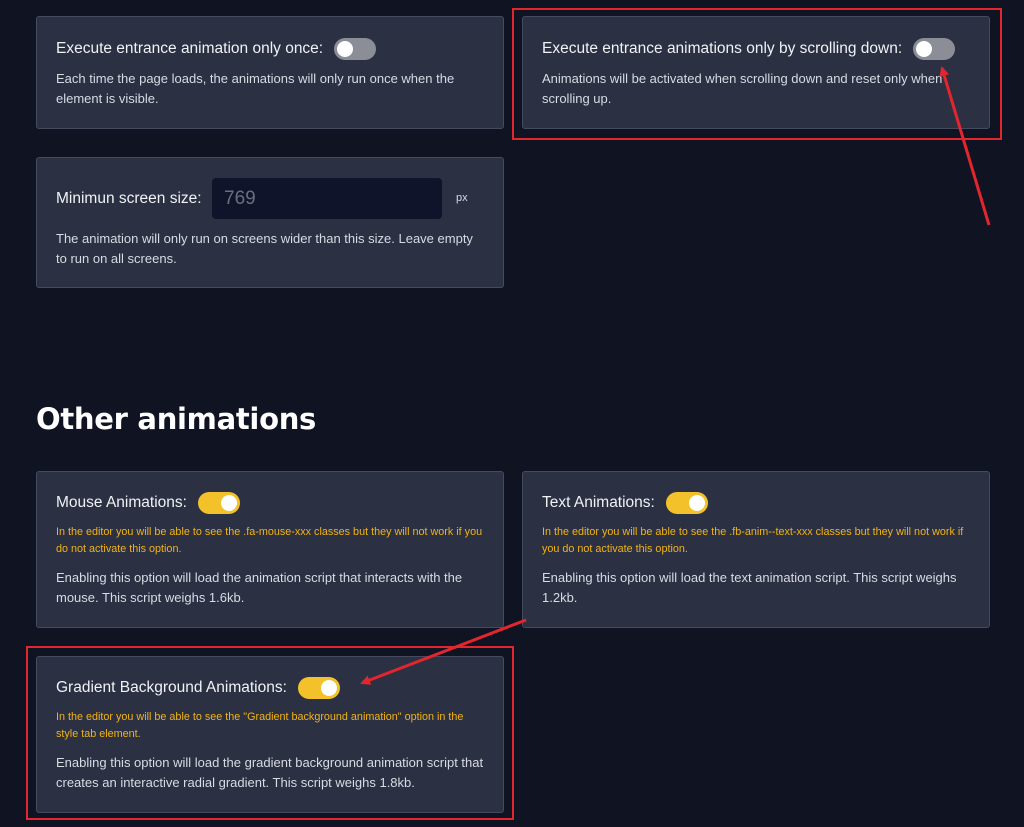 The height and width of the screenshot is (827, 1024). I want to click on text-animations-toggle, so click(686, 503).